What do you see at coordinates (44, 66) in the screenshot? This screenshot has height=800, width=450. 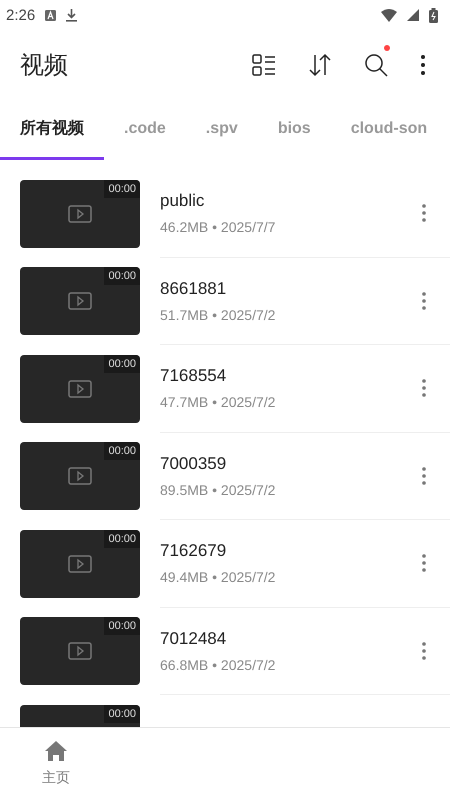 I see `page-title: 视频` at bounding box center [44, 66].